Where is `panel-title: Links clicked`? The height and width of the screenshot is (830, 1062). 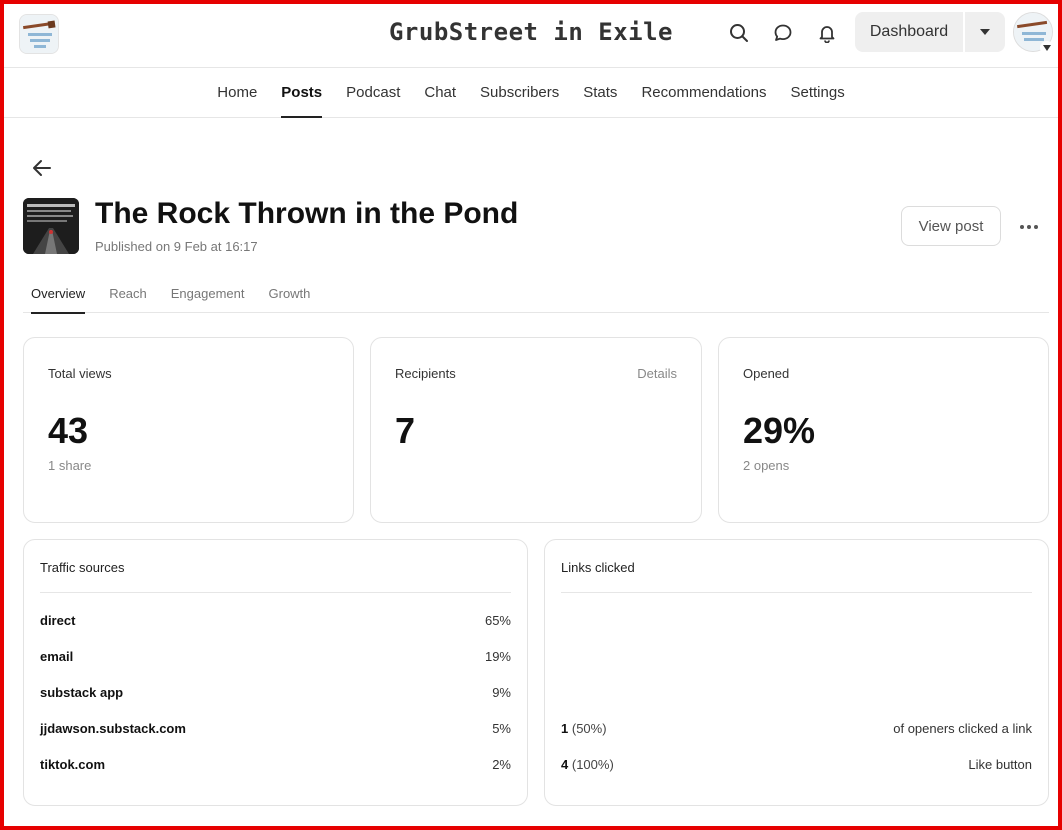 panel-title: Links clicked is located at coordinates (598, 567).